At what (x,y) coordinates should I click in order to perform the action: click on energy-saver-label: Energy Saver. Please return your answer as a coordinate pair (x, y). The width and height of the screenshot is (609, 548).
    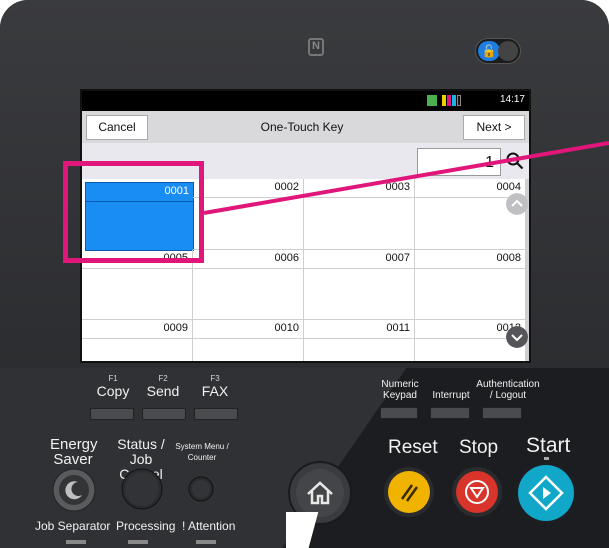
    Looking at the image, I should click on (74, 452).